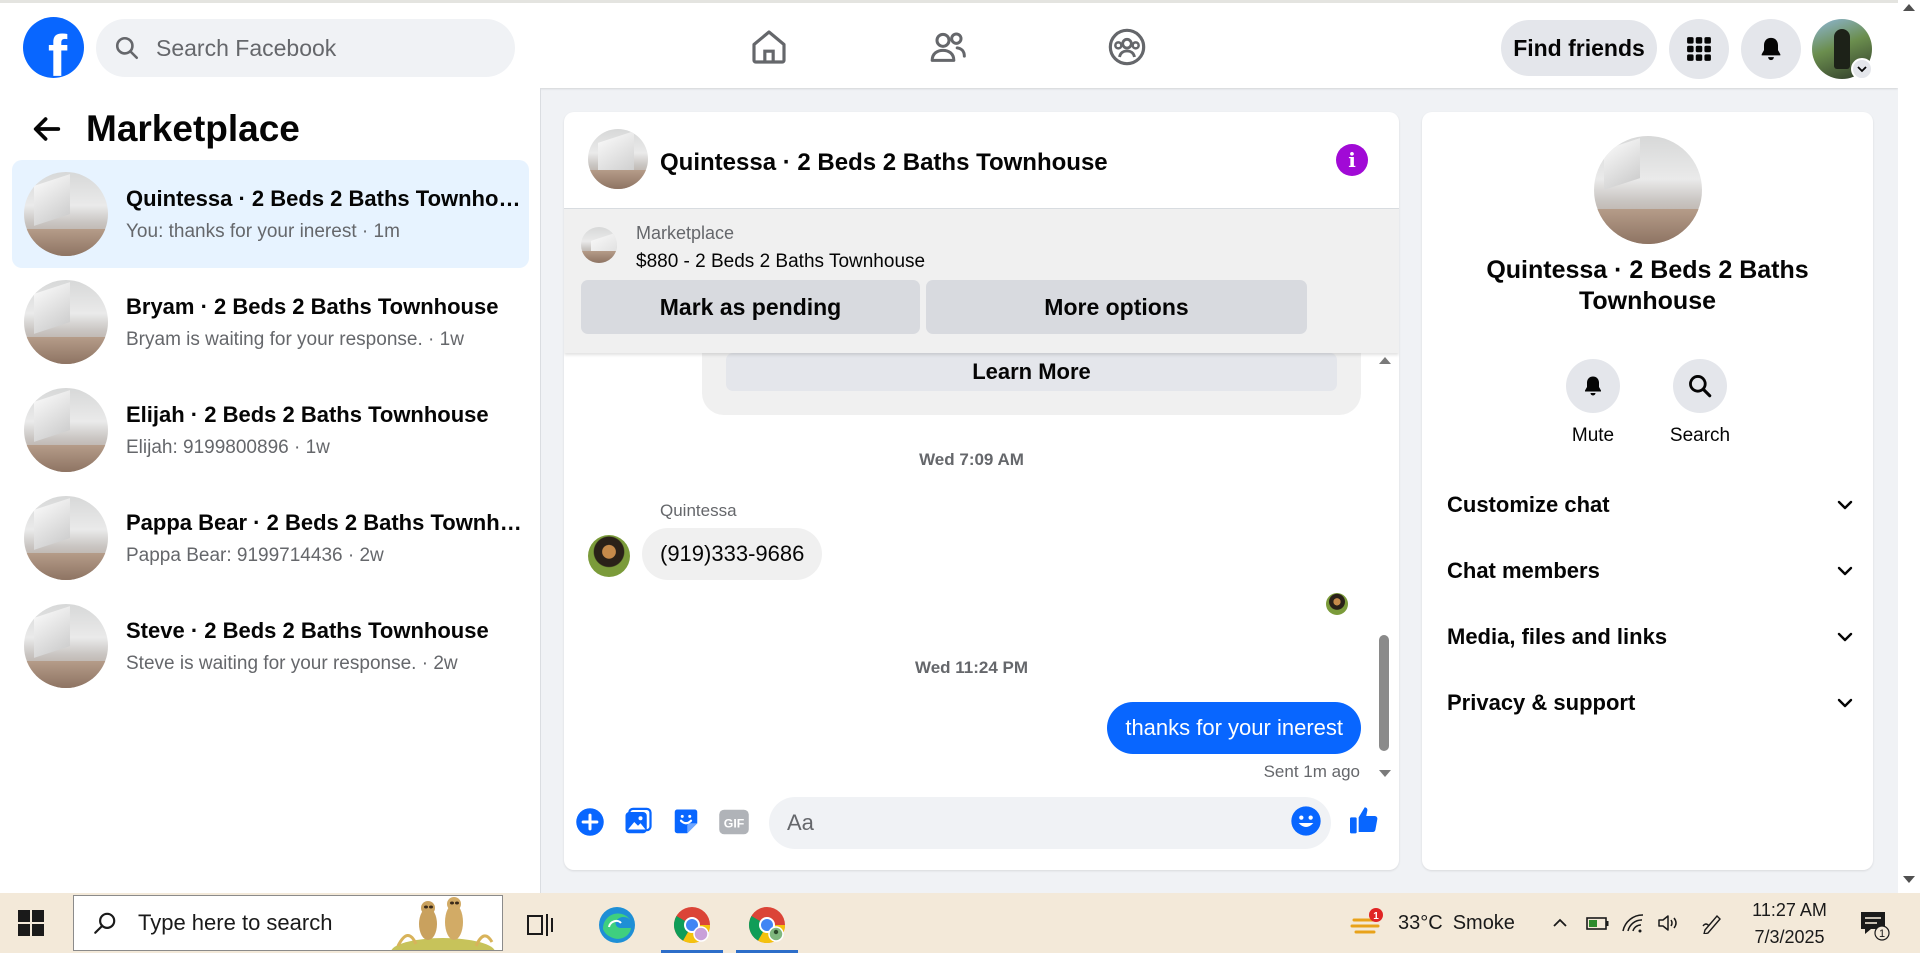 The width and height of the screenshot is (1920, 953). Describe the element at coordinates (698, 510) in the screenshot. I see `sender-name: Quintessa` at that location.